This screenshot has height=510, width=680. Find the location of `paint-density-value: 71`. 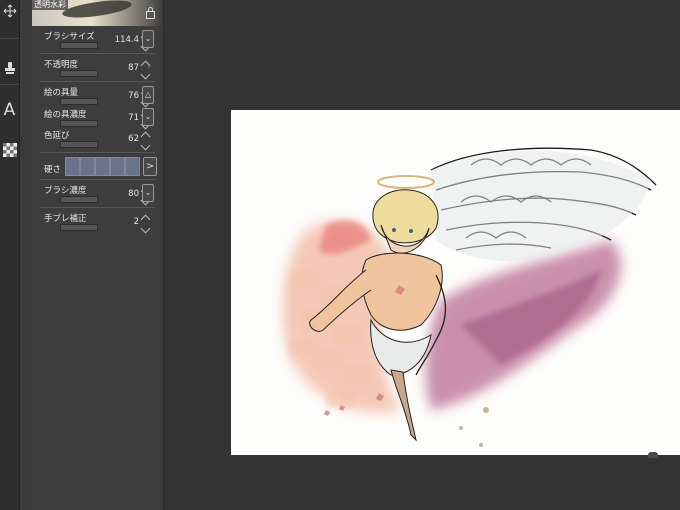

paint-density-value: 71 is located at coordinates (133, 118).